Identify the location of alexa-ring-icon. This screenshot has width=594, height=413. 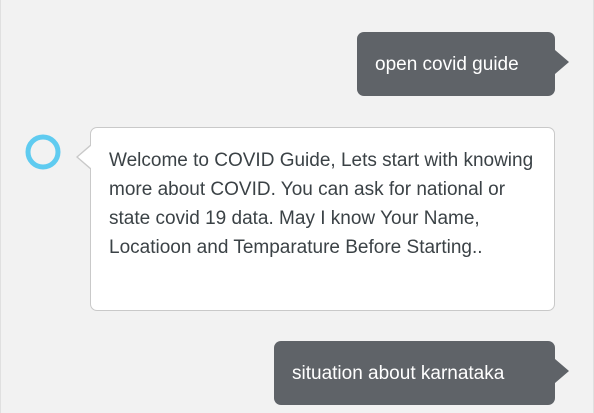
(43, 152).